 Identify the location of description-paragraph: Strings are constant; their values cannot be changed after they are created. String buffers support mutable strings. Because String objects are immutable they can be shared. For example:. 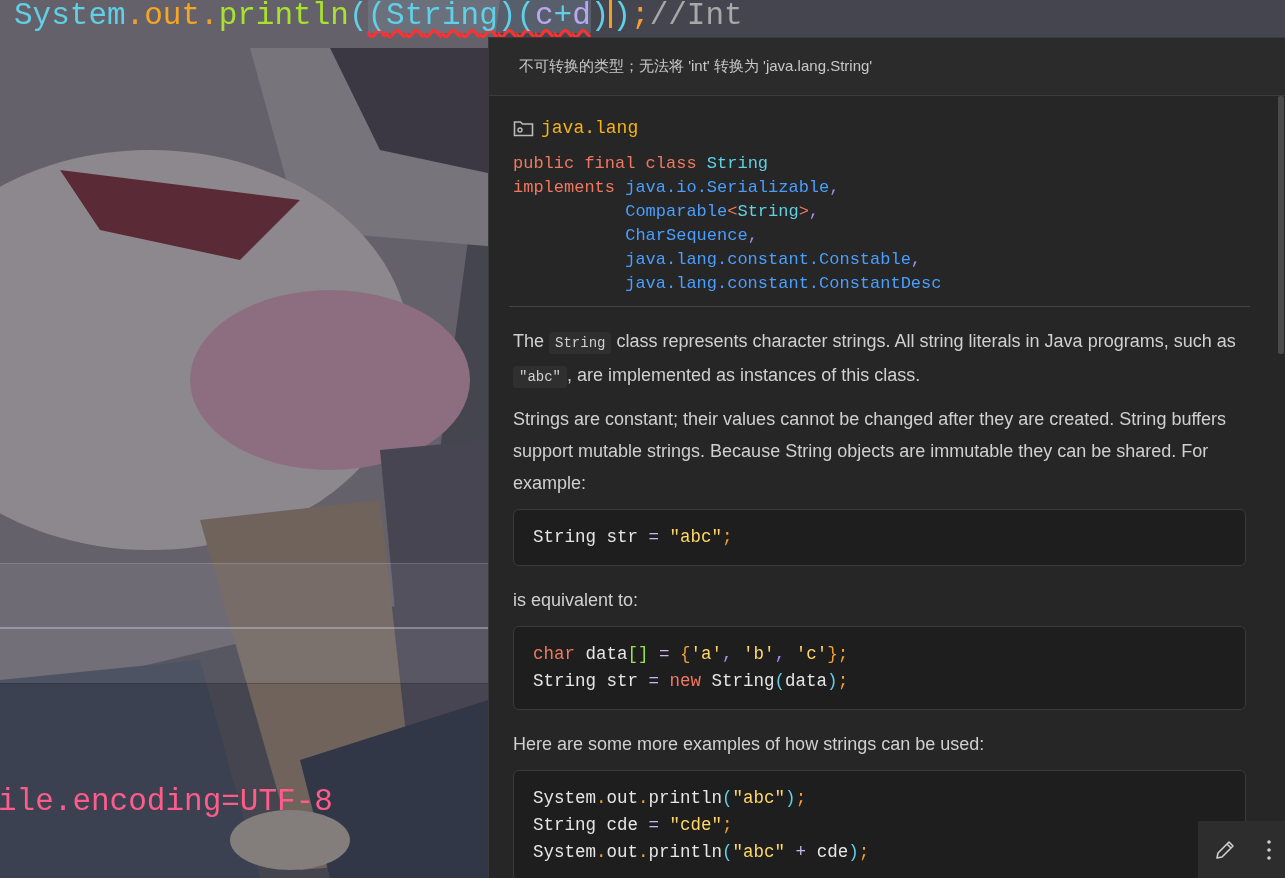
(870, 451).